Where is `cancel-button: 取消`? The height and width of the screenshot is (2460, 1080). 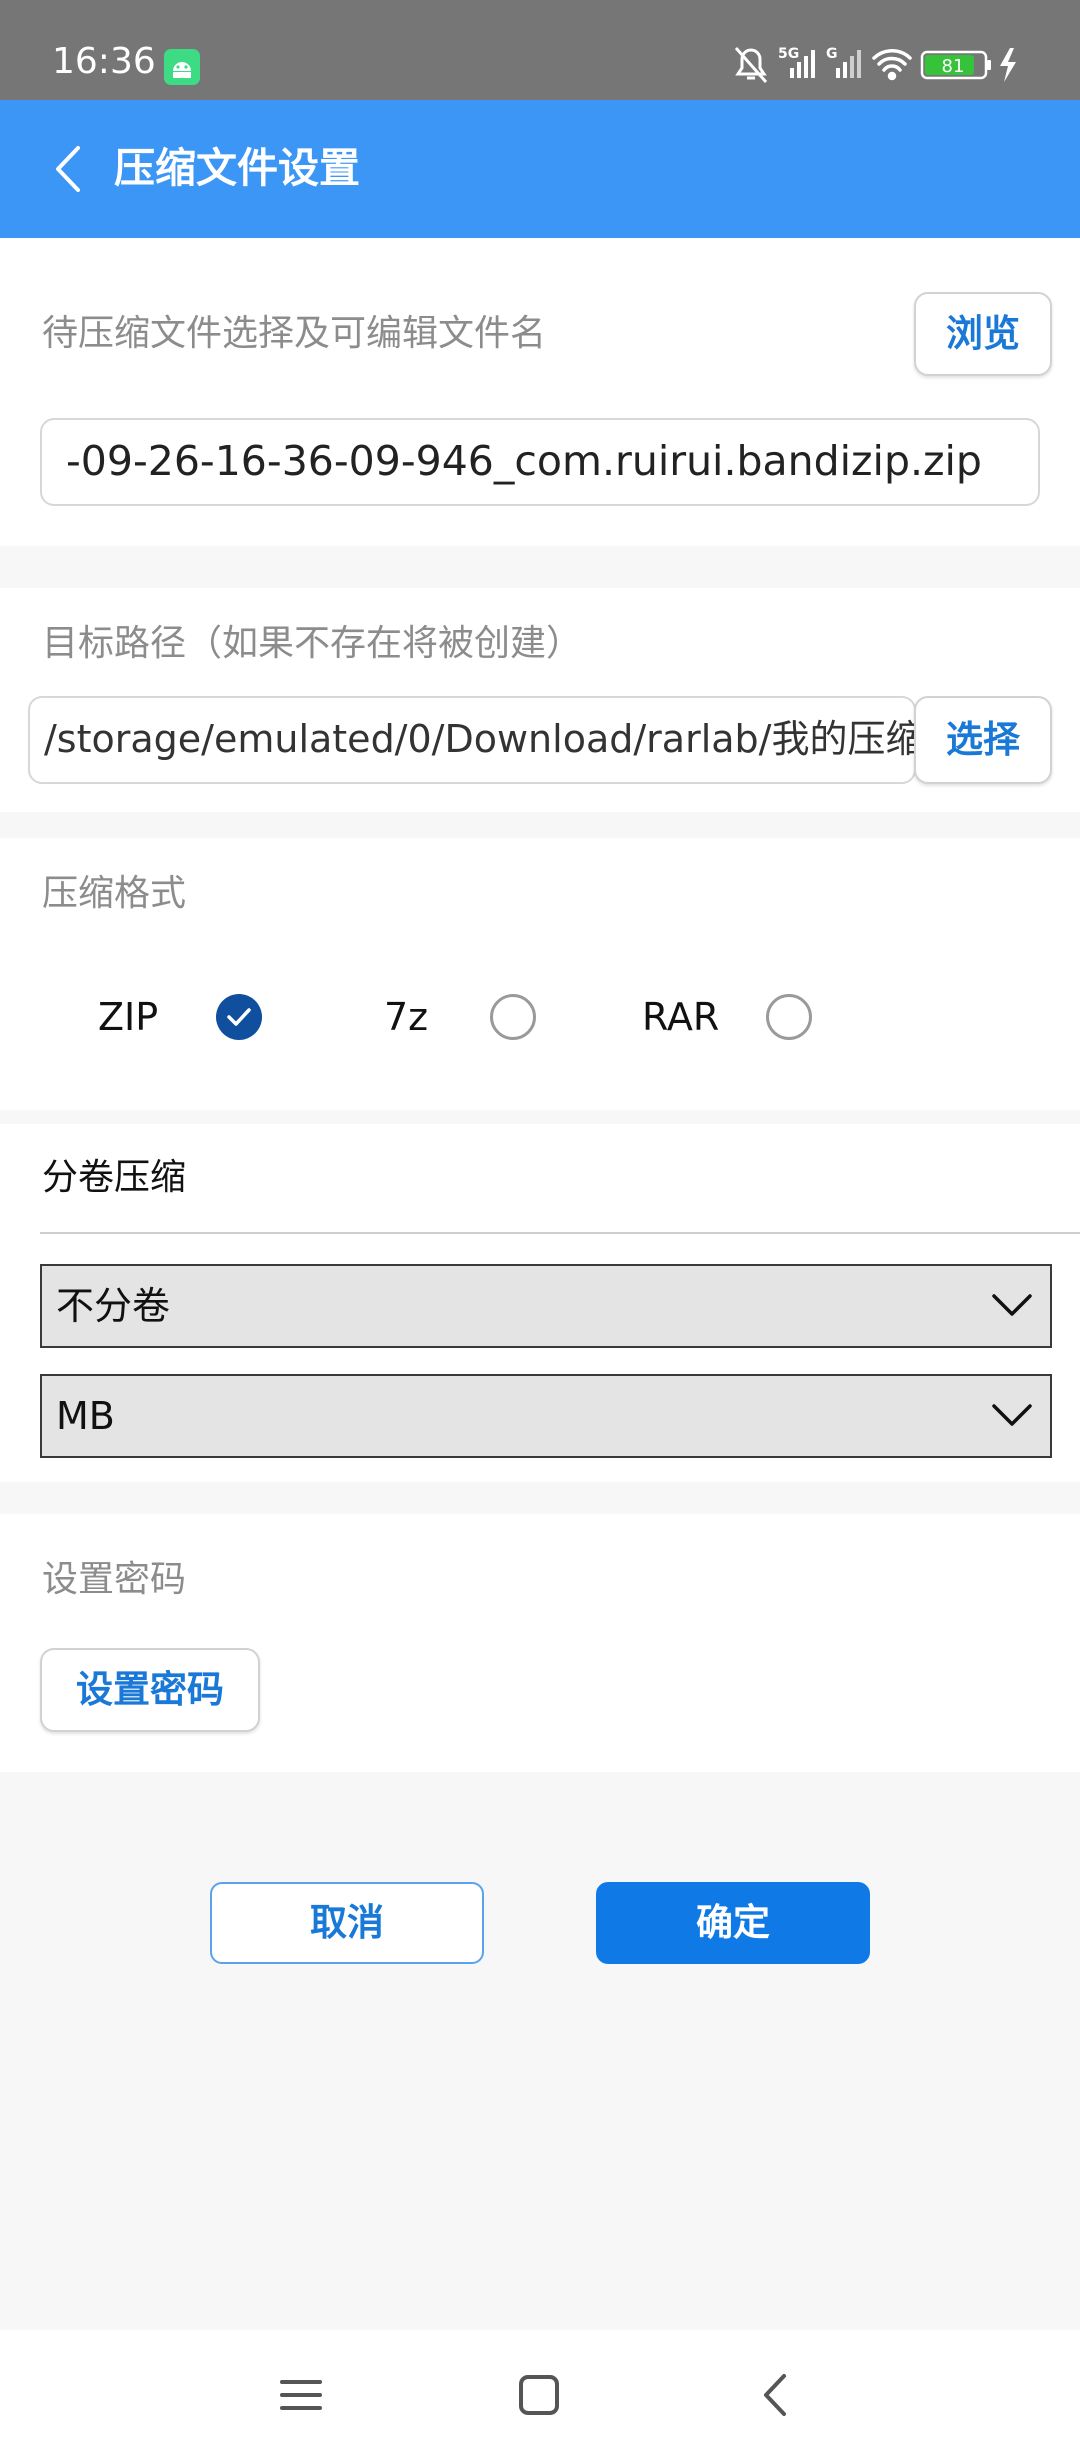 cancel-button: 取消 is located at coordinates (347, 1923).